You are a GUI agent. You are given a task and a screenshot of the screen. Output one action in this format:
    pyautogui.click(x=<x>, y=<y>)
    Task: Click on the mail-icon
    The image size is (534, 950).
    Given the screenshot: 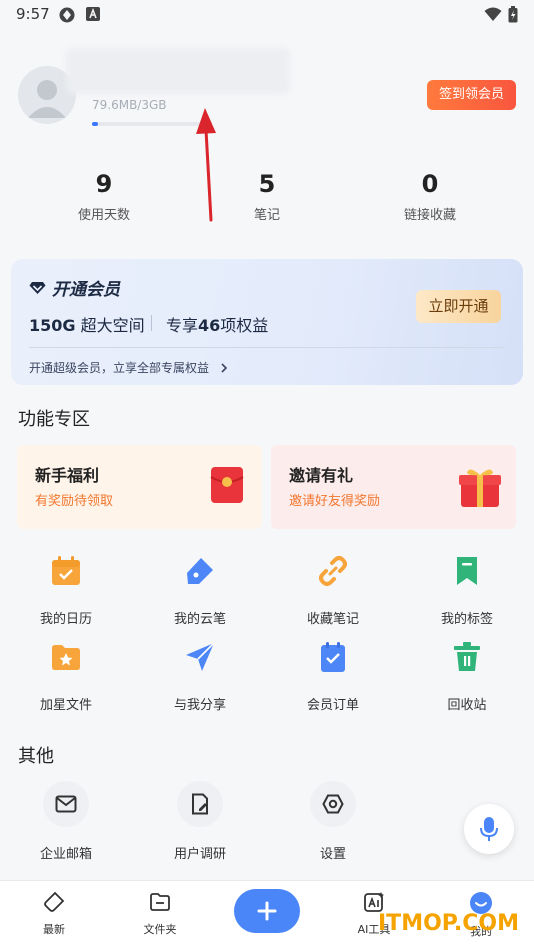 What is the action you would take?
    pyautogui.click(x=66, y=804)
    